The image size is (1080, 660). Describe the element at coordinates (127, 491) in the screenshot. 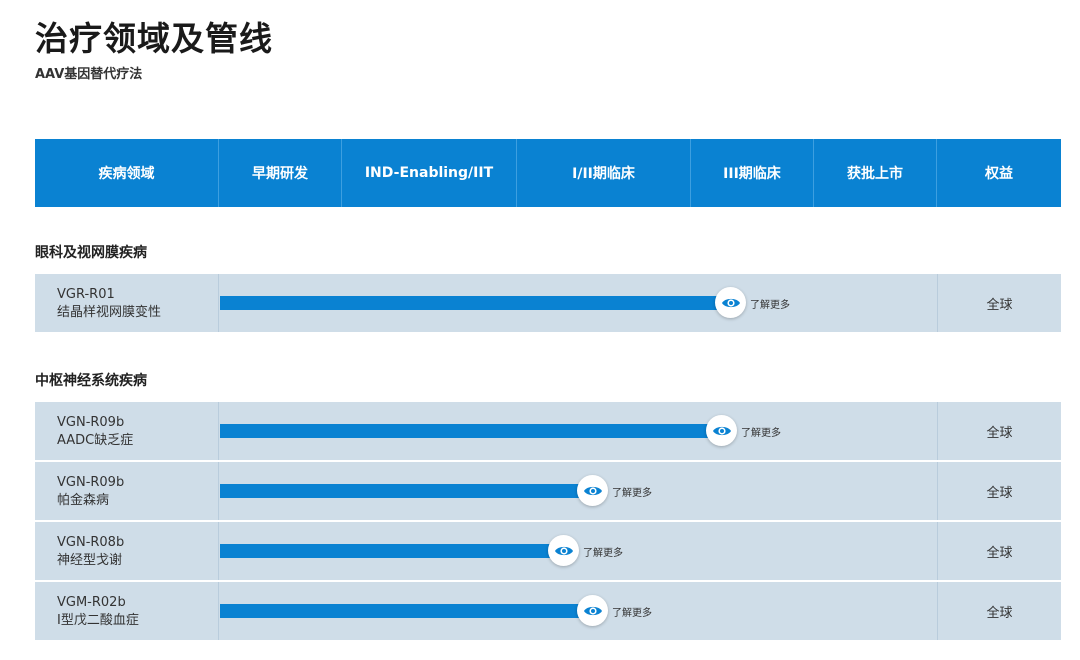

I see `drug-name-cell: VGN-R09b 帕金森病` at that location.